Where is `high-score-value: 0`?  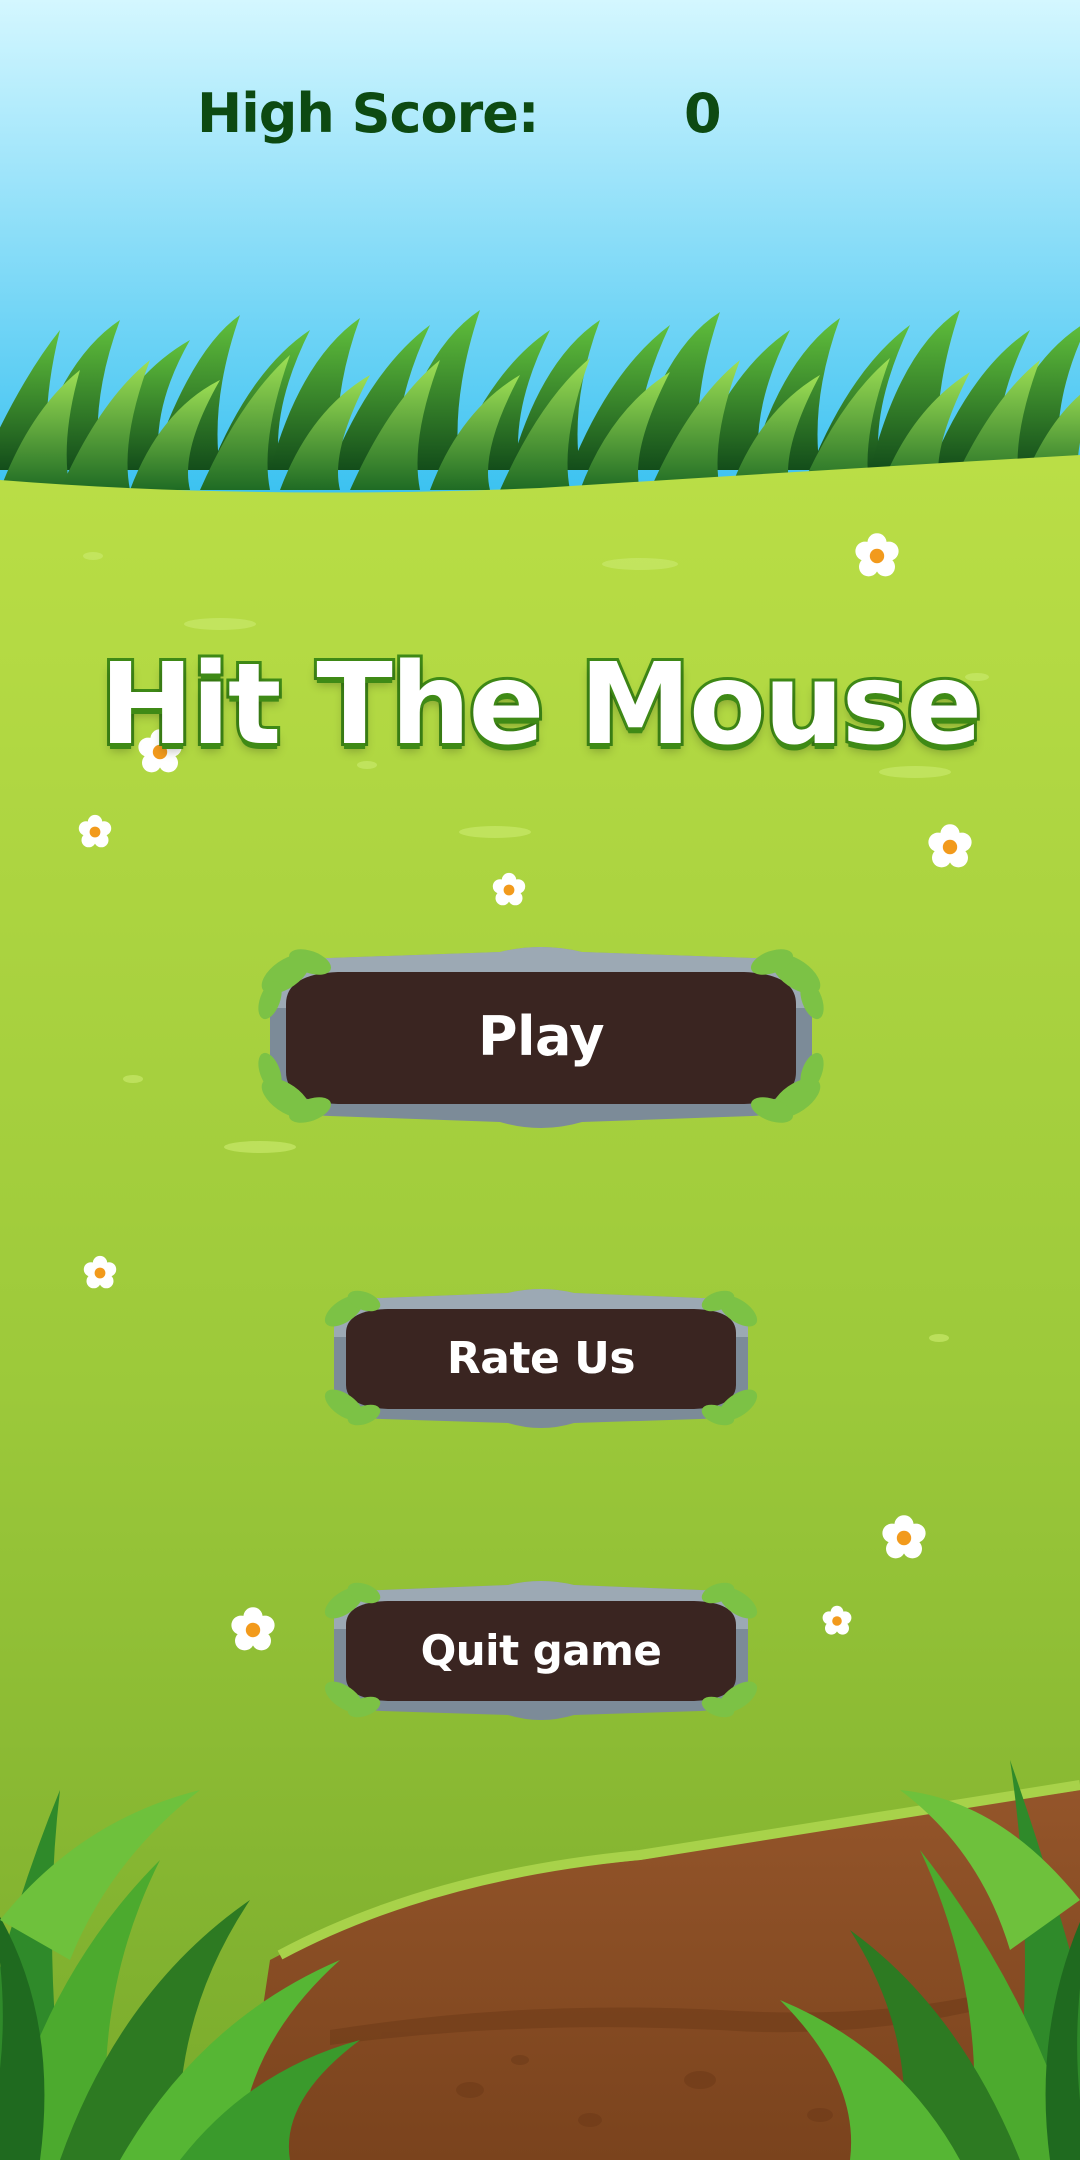 high-score-value: 0 is located at coordinates (703, 113).